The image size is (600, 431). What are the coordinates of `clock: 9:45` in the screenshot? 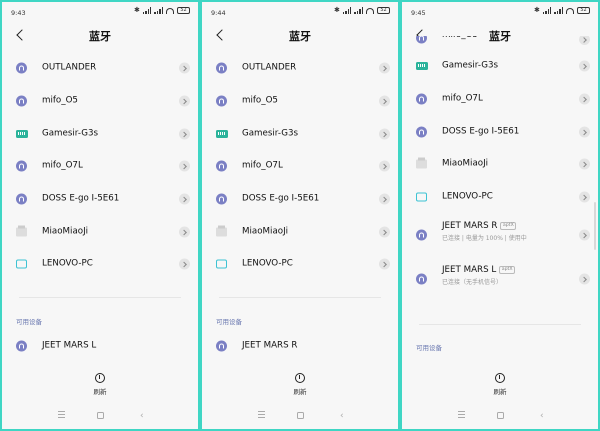 It's located at (418, 13).